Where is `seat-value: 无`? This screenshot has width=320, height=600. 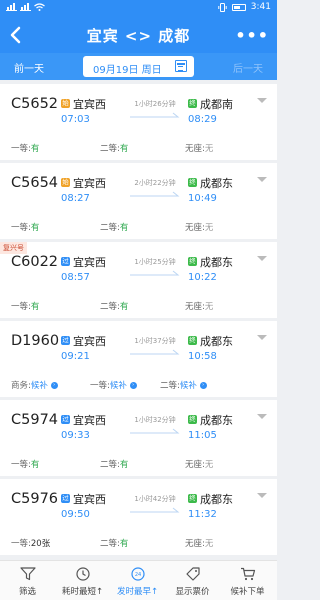
seat-value: 无 is located at coordinates (209, 228).